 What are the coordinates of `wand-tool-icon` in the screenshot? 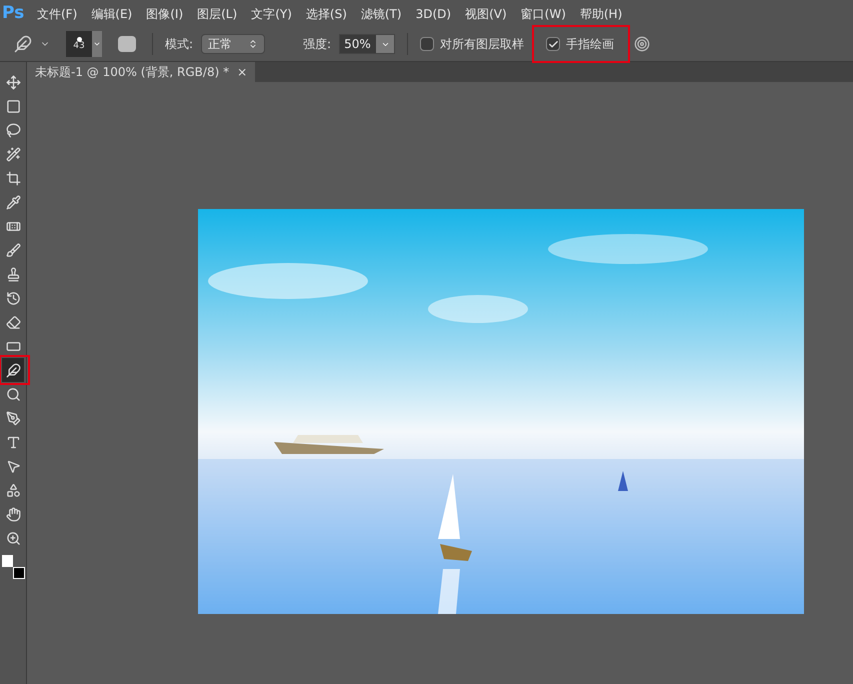 It's located at (13, 154).